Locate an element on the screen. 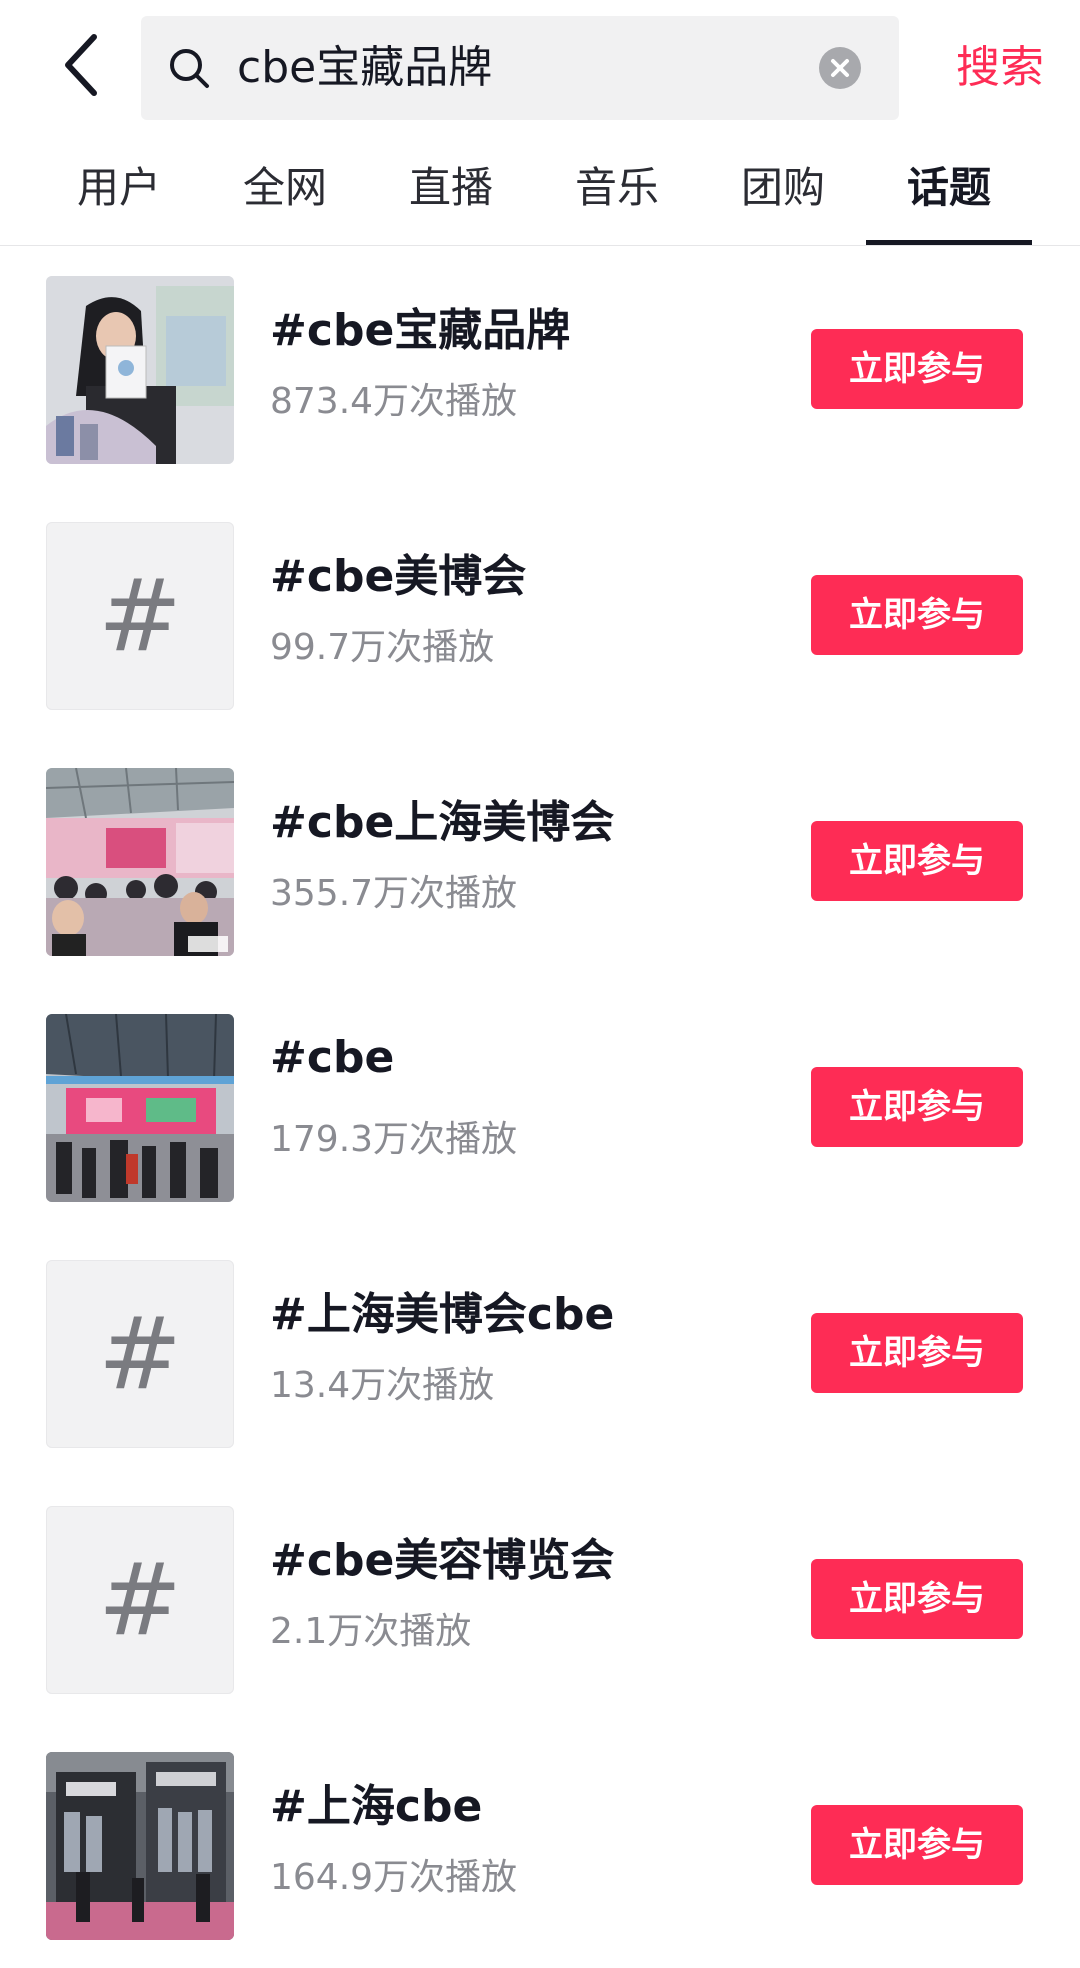  tab-label: 团购 is located at coordinates (782, 187).